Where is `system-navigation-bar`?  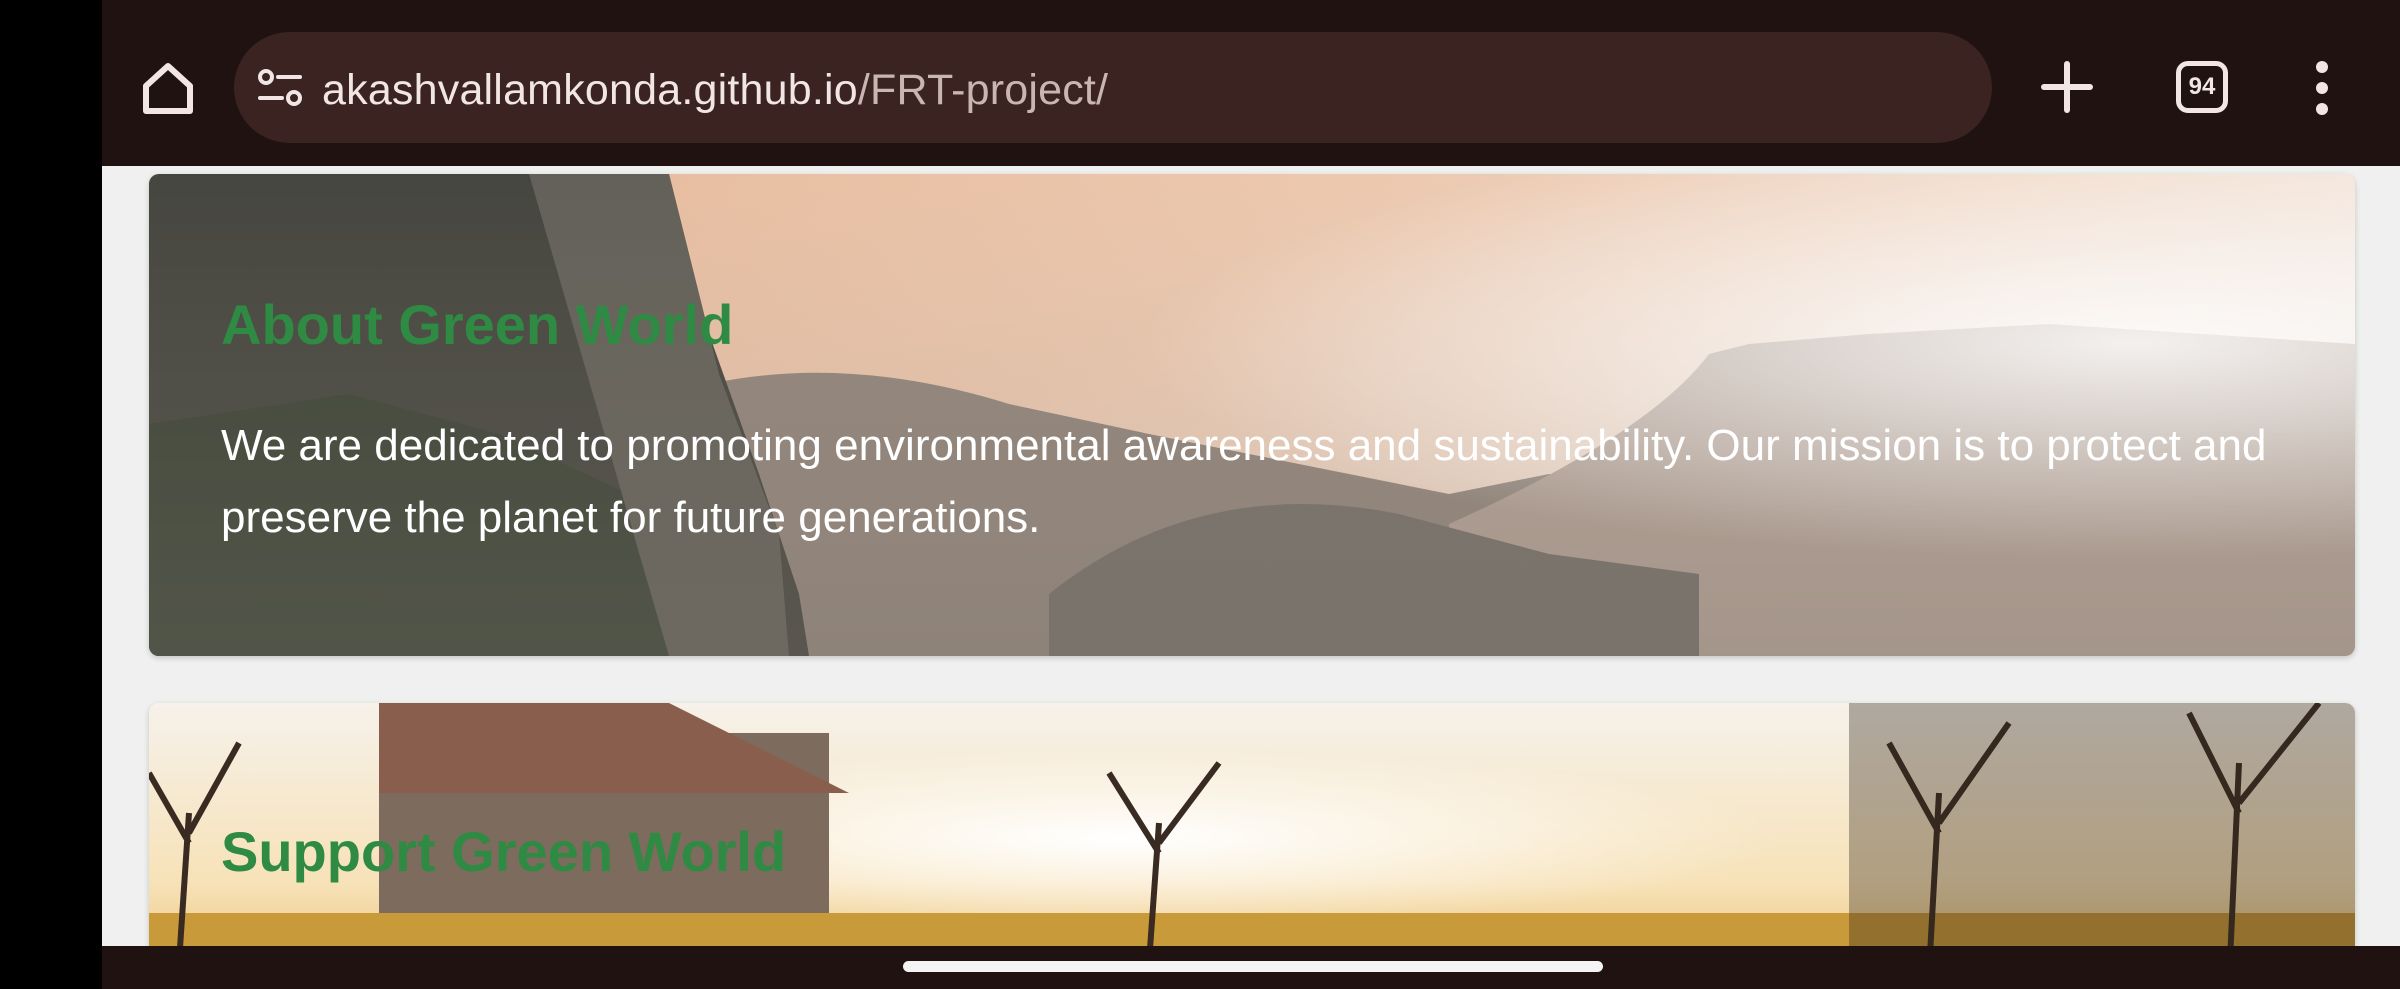
system-navigation-bar is located at coordinates (1251, 967).